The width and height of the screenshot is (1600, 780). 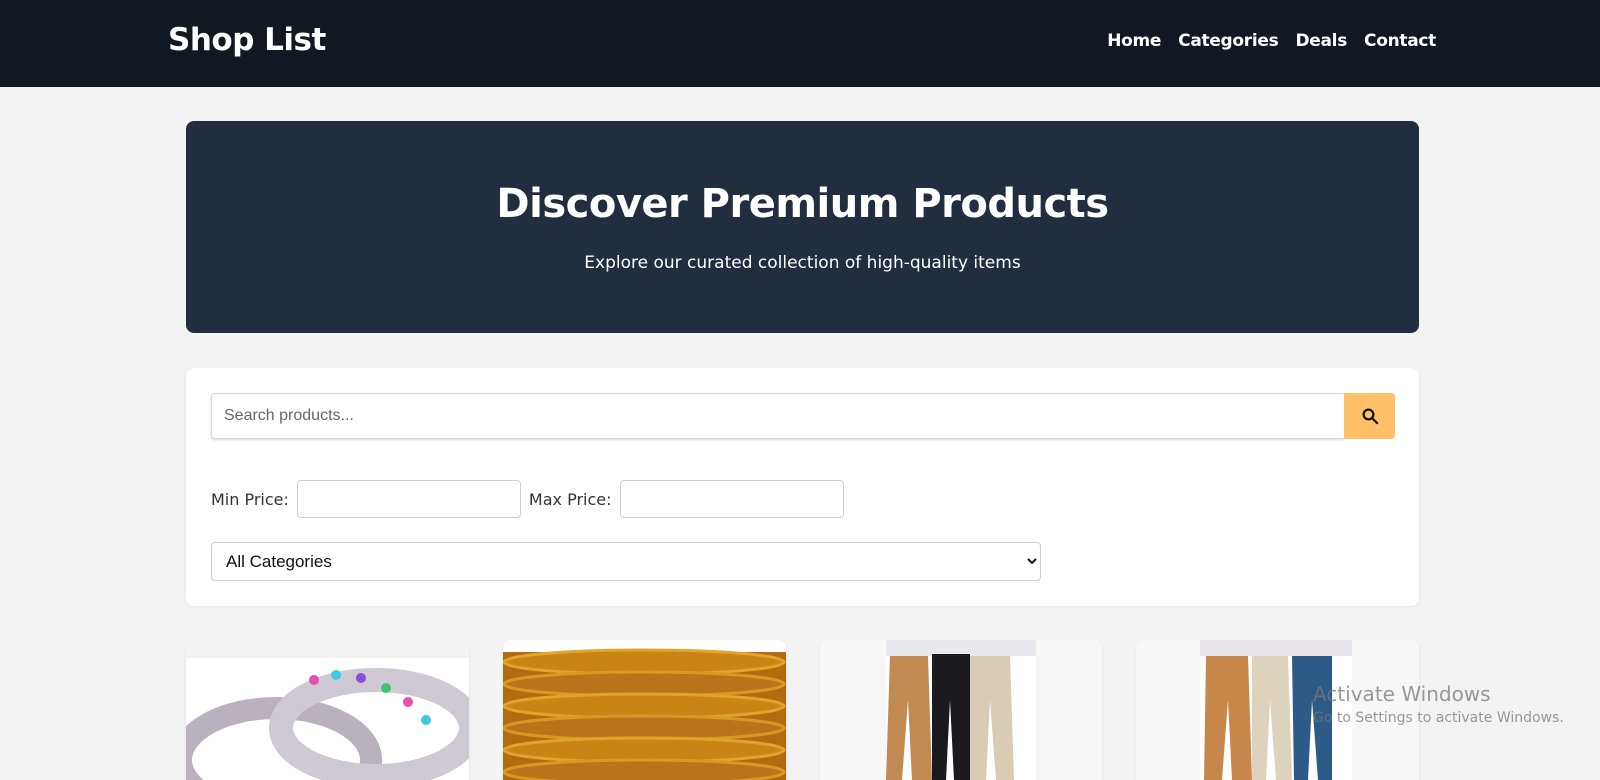 I want to click on crystal-bangles-image, so click(x=327, y=710).